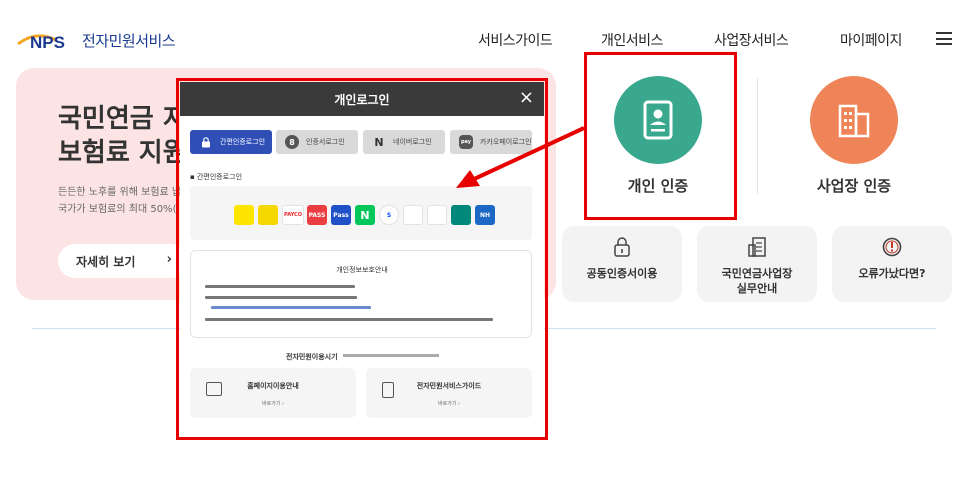 Image resolution: width=957 pixels, height=500 pixels. I want to click on card-title: 전자민원서비스가이드, so click(449, 386).